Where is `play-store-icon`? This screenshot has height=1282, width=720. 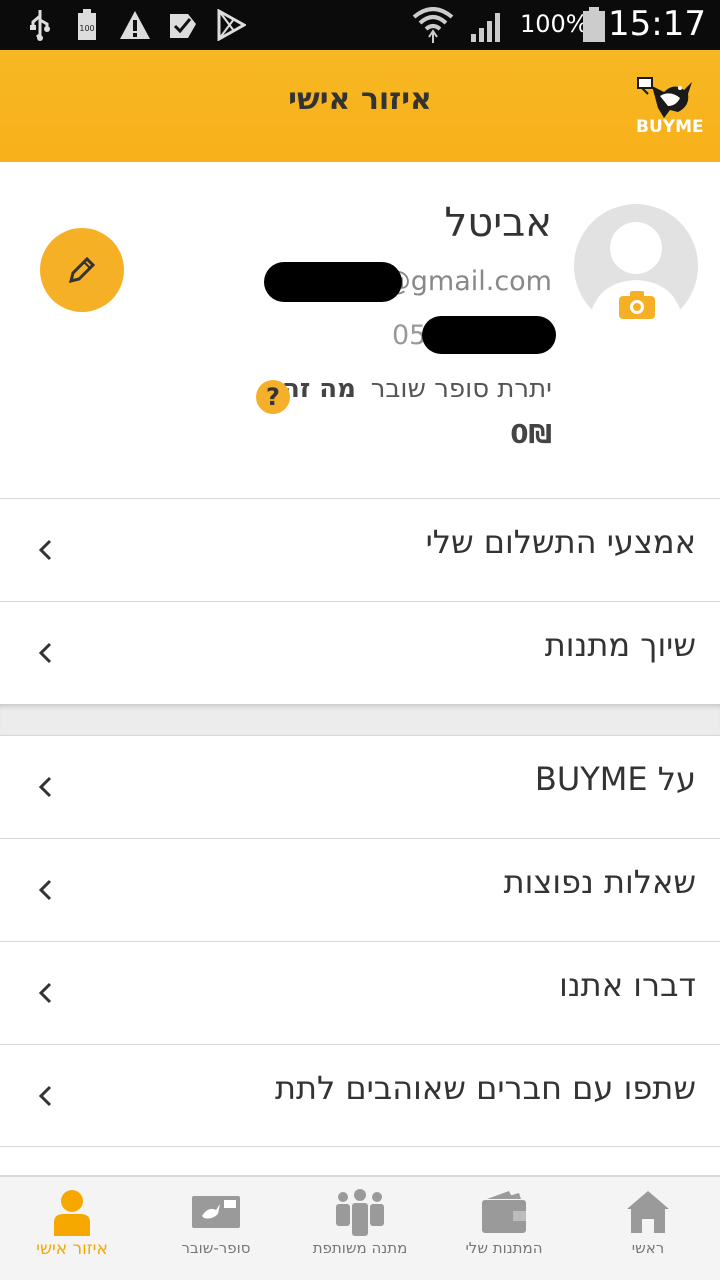
play-store-icon is located at coordinates (231, 25).